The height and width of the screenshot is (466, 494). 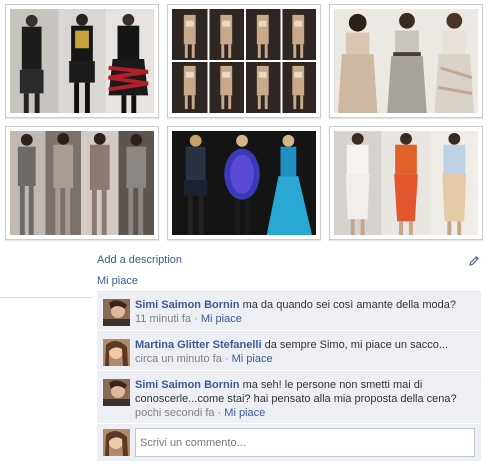 I want to click on comment-composer, so click(x=289, y=442).